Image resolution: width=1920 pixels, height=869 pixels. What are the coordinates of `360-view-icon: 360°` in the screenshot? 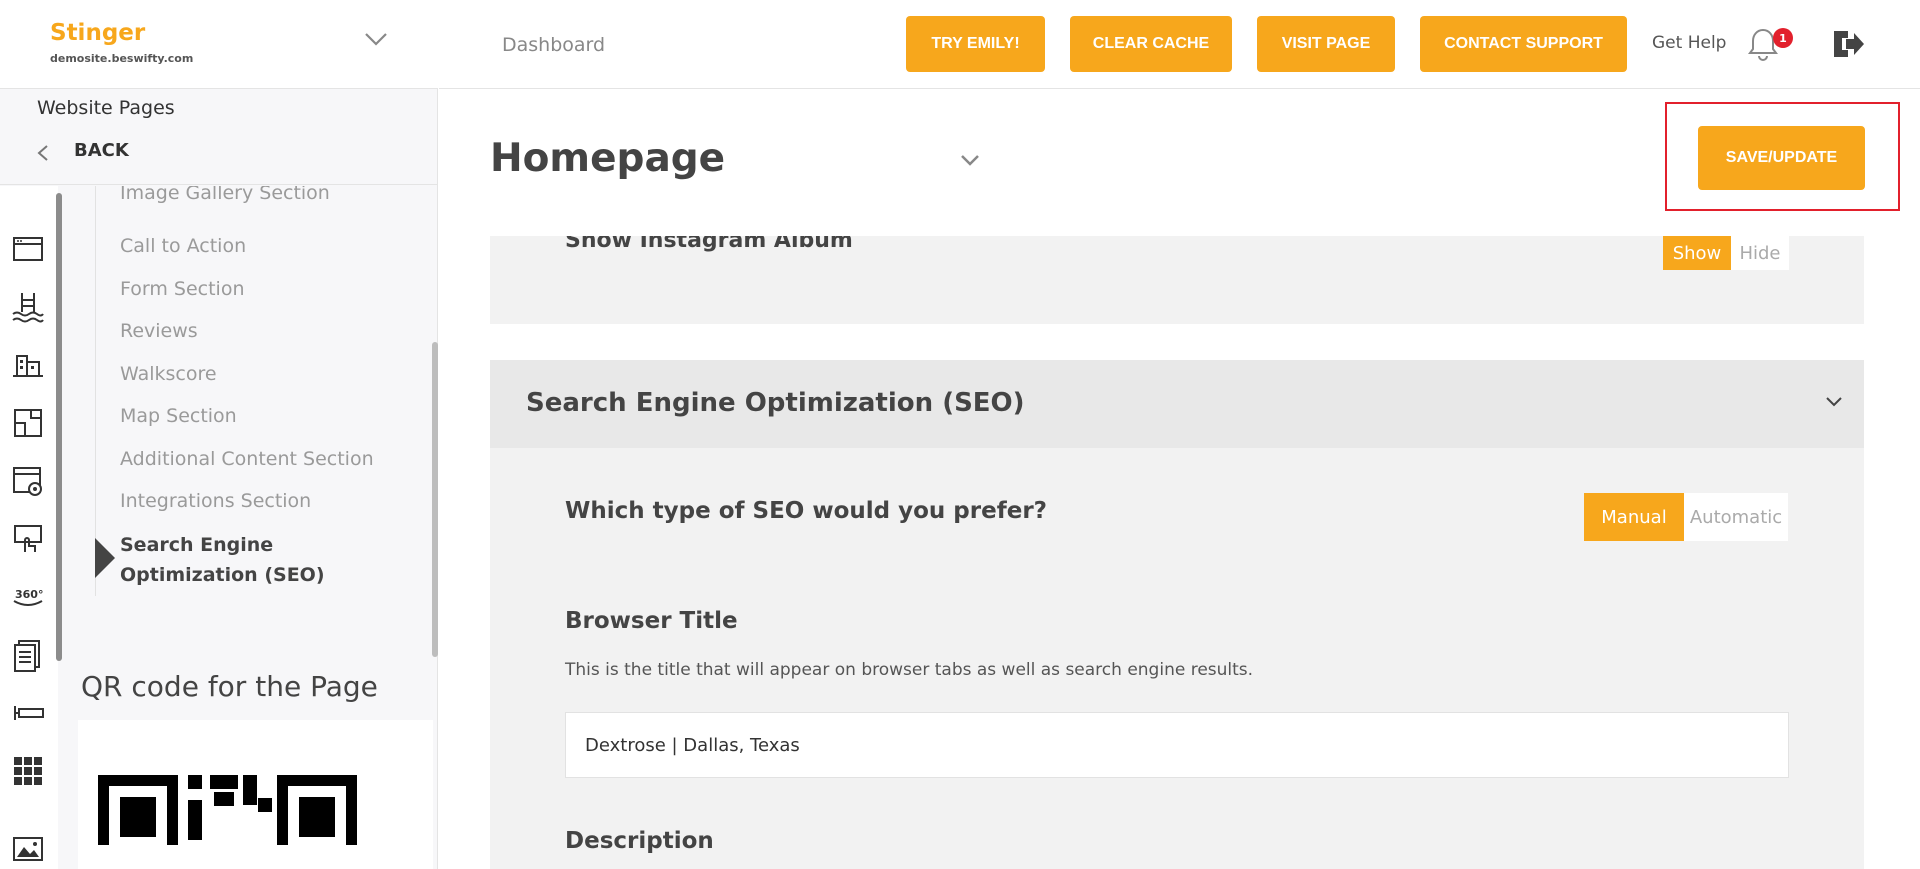 It's located at (28, 597).